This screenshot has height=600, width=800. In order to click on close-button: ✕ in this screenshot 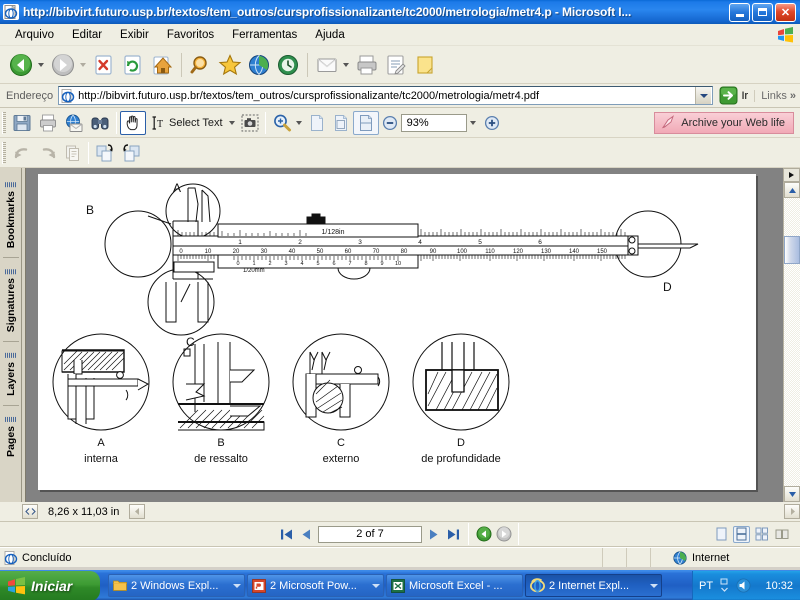, I will do `click(785, 12)`.